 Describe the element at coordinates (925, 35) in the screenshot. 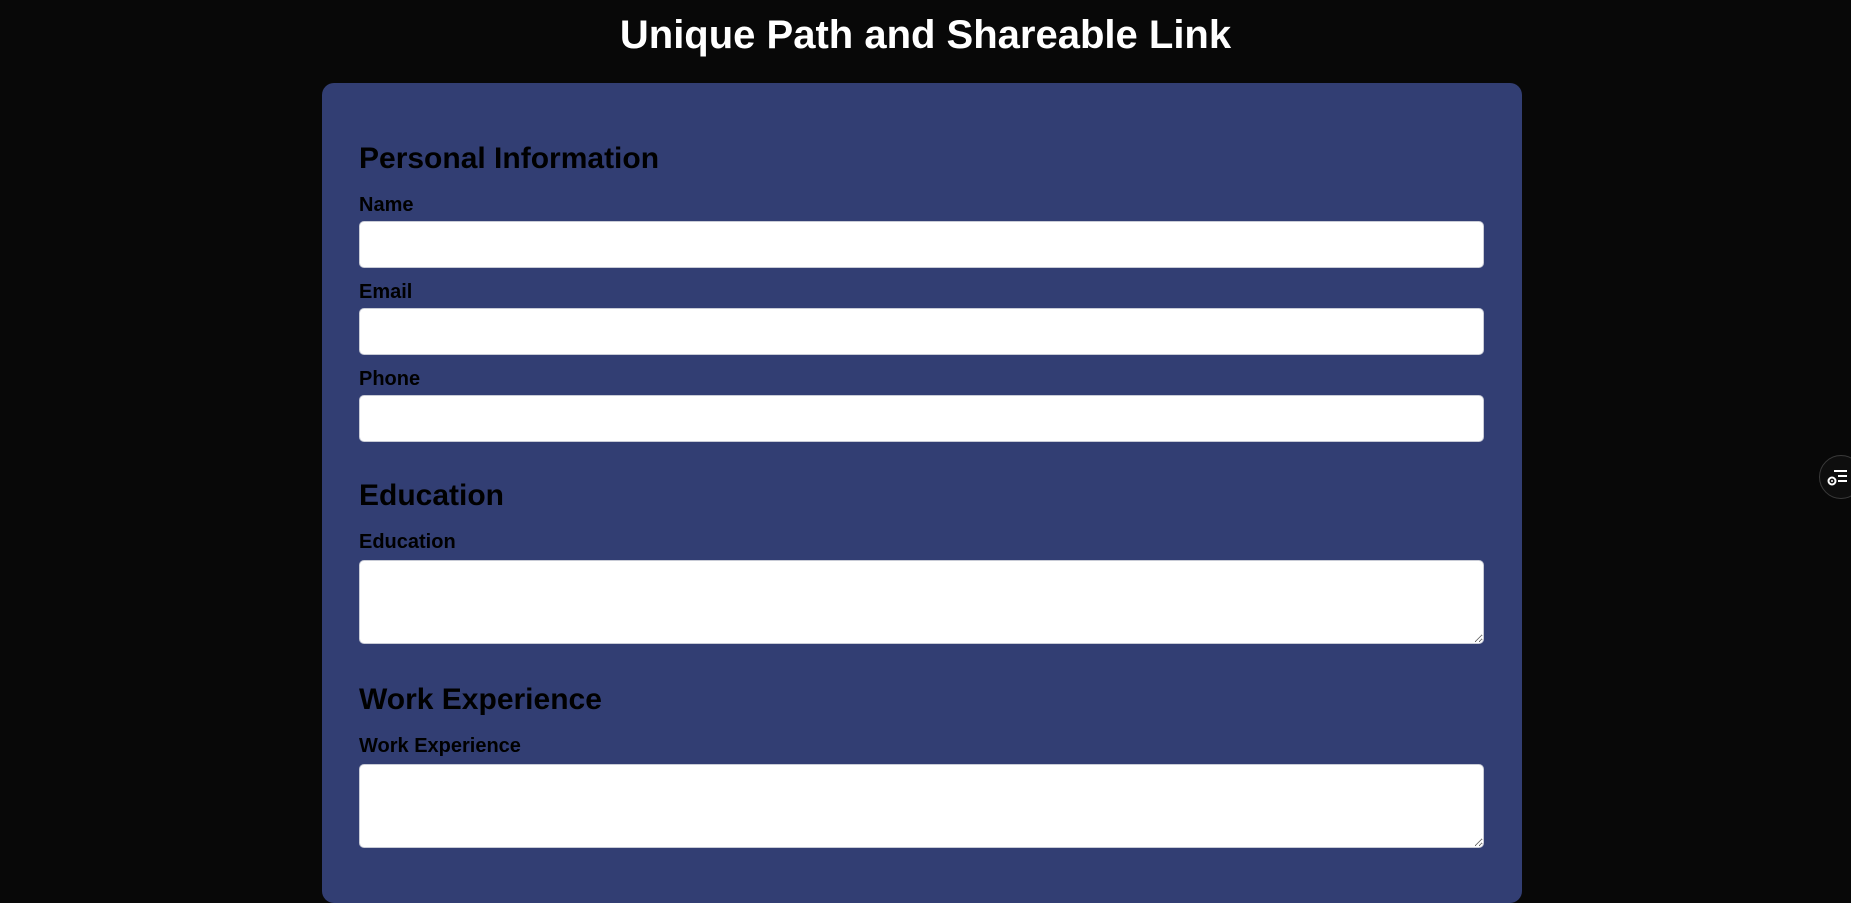

I see `page-title: Unique Path and Shareable Link` at that location.